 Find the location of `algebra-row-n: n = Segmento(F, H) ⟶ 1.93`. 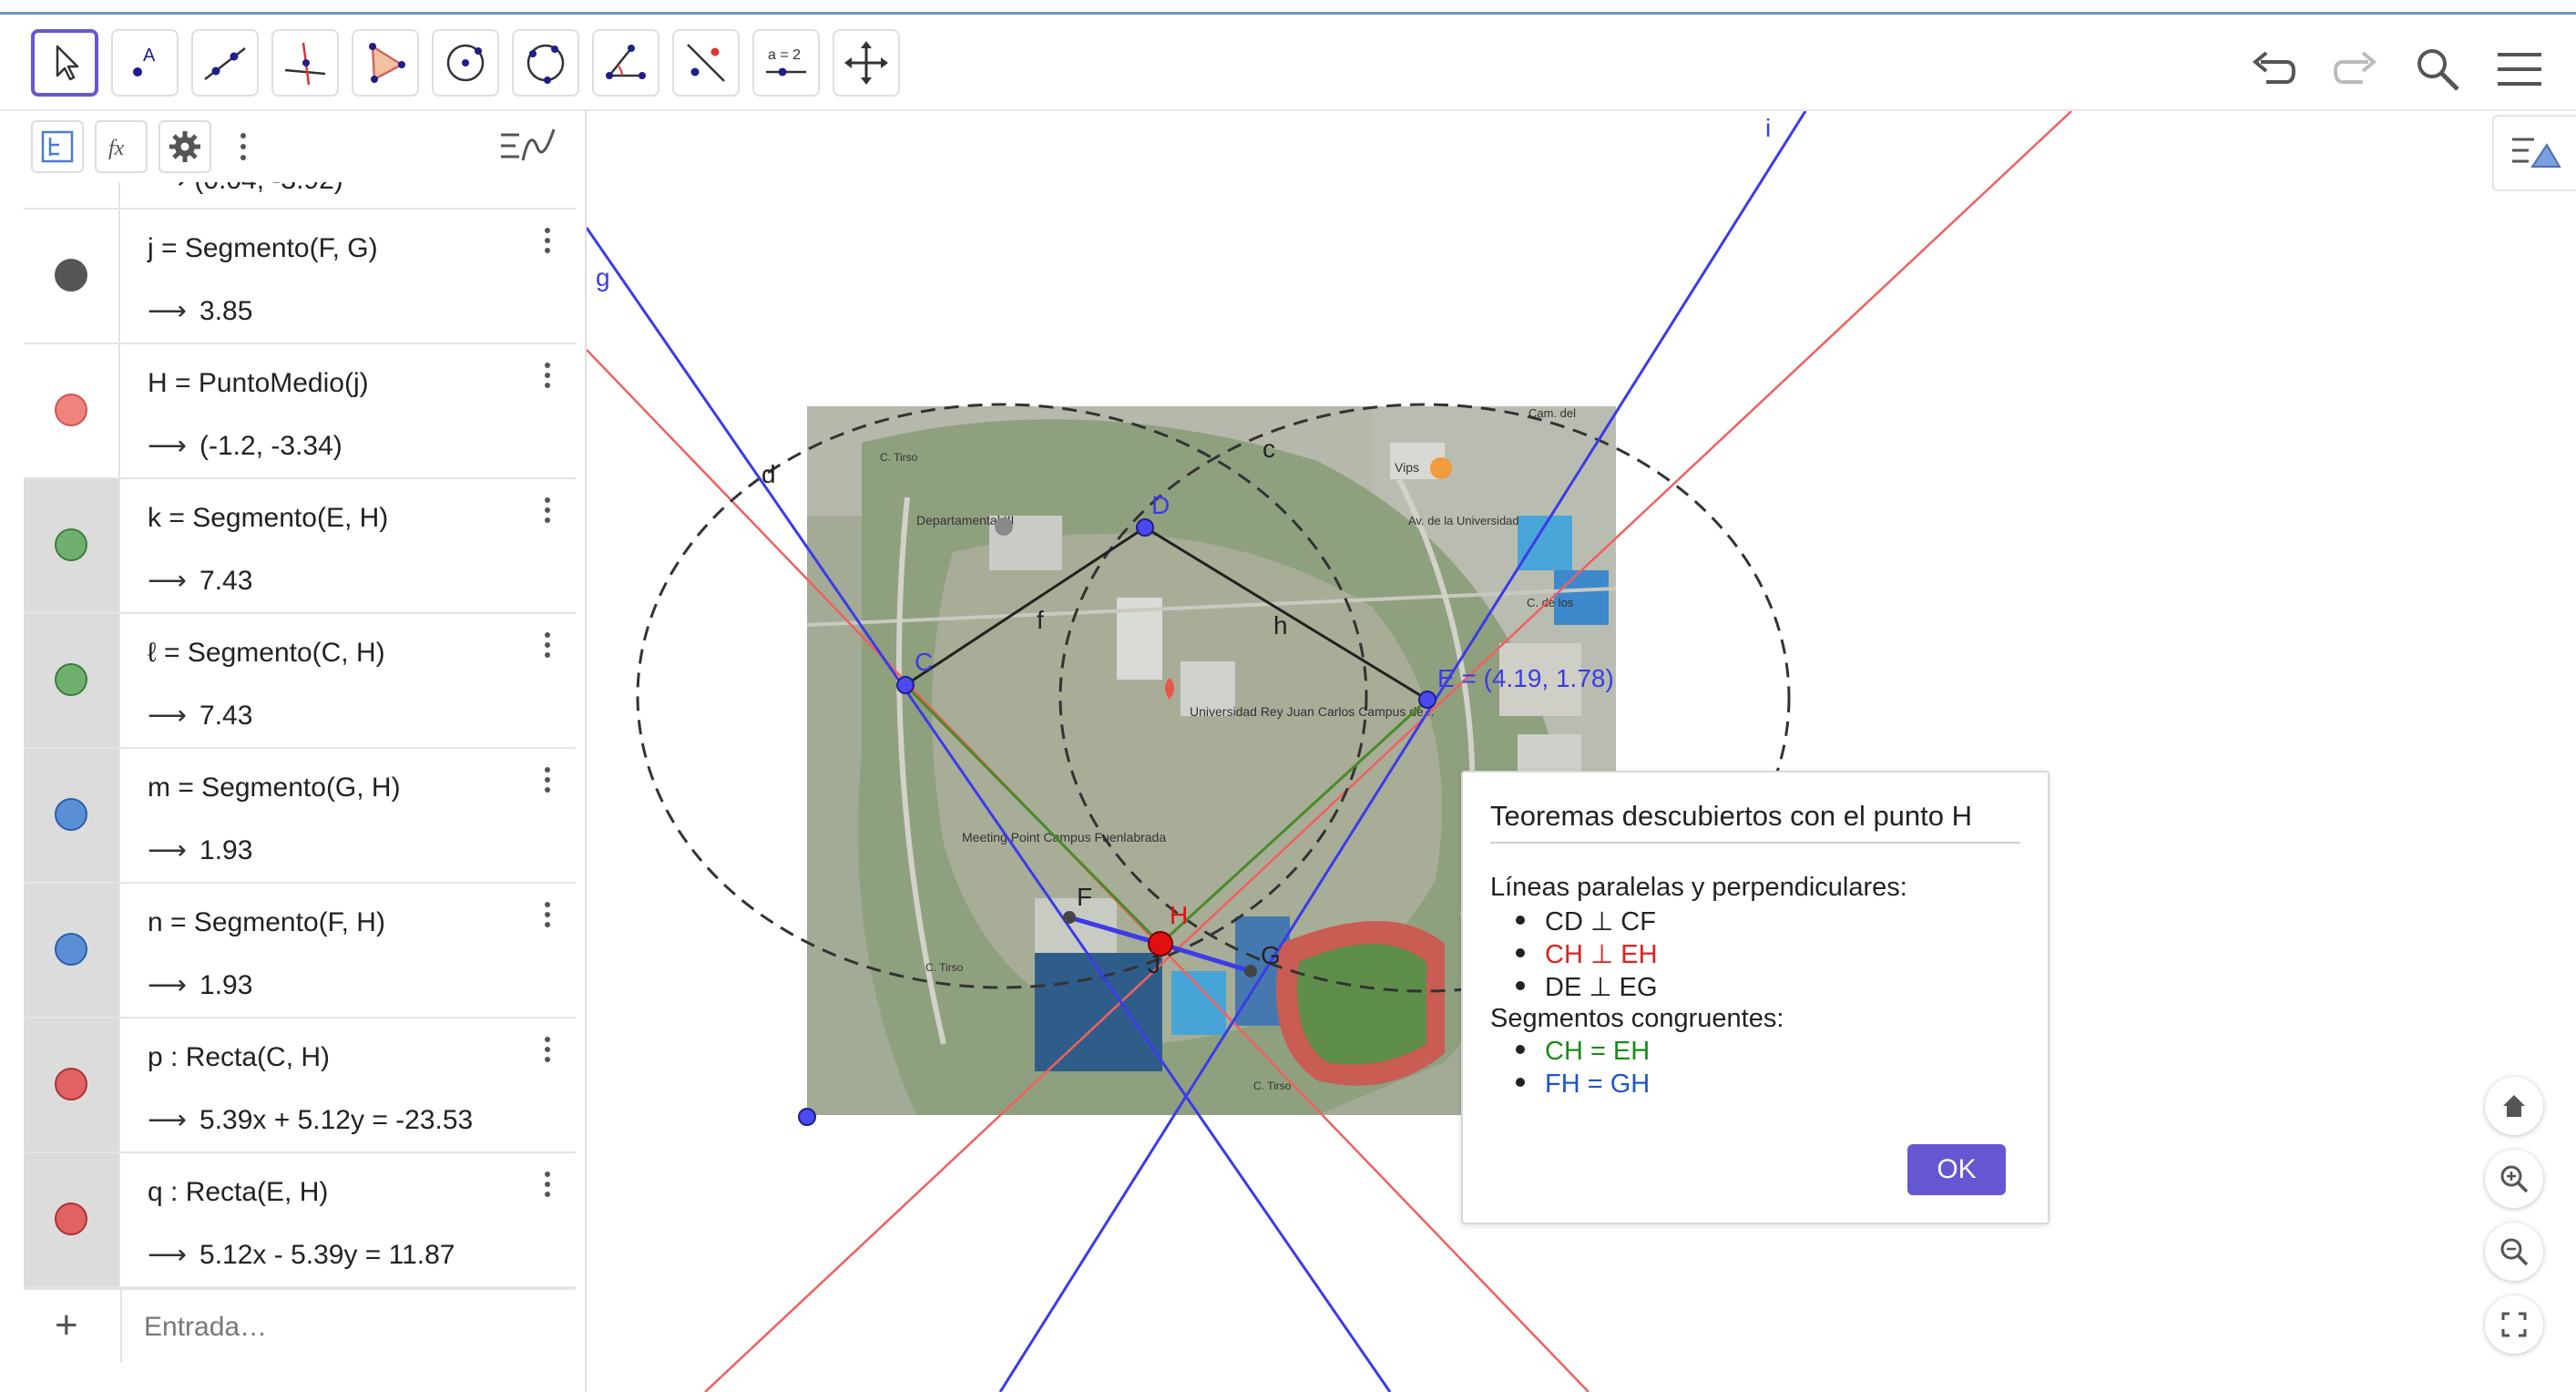

algebra-row-n: n = Segmento(F, H) ⟶ 1.93 is located at coordinates (300, 951).